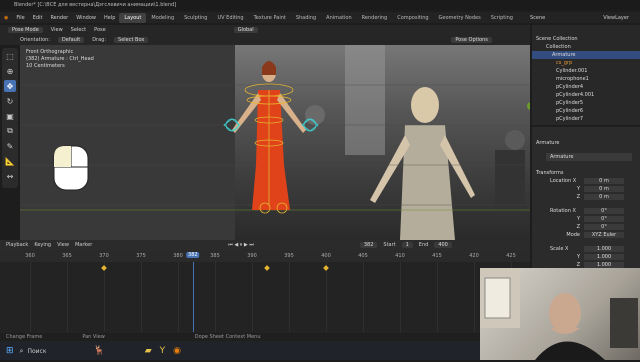  What do you see at coordinates (240, 351) in the screenshot?
I see `windows-taskbar: ⊞ ⌕ Поиск 🦌 ▰ Y ◉` at bounding box center [240, 351].